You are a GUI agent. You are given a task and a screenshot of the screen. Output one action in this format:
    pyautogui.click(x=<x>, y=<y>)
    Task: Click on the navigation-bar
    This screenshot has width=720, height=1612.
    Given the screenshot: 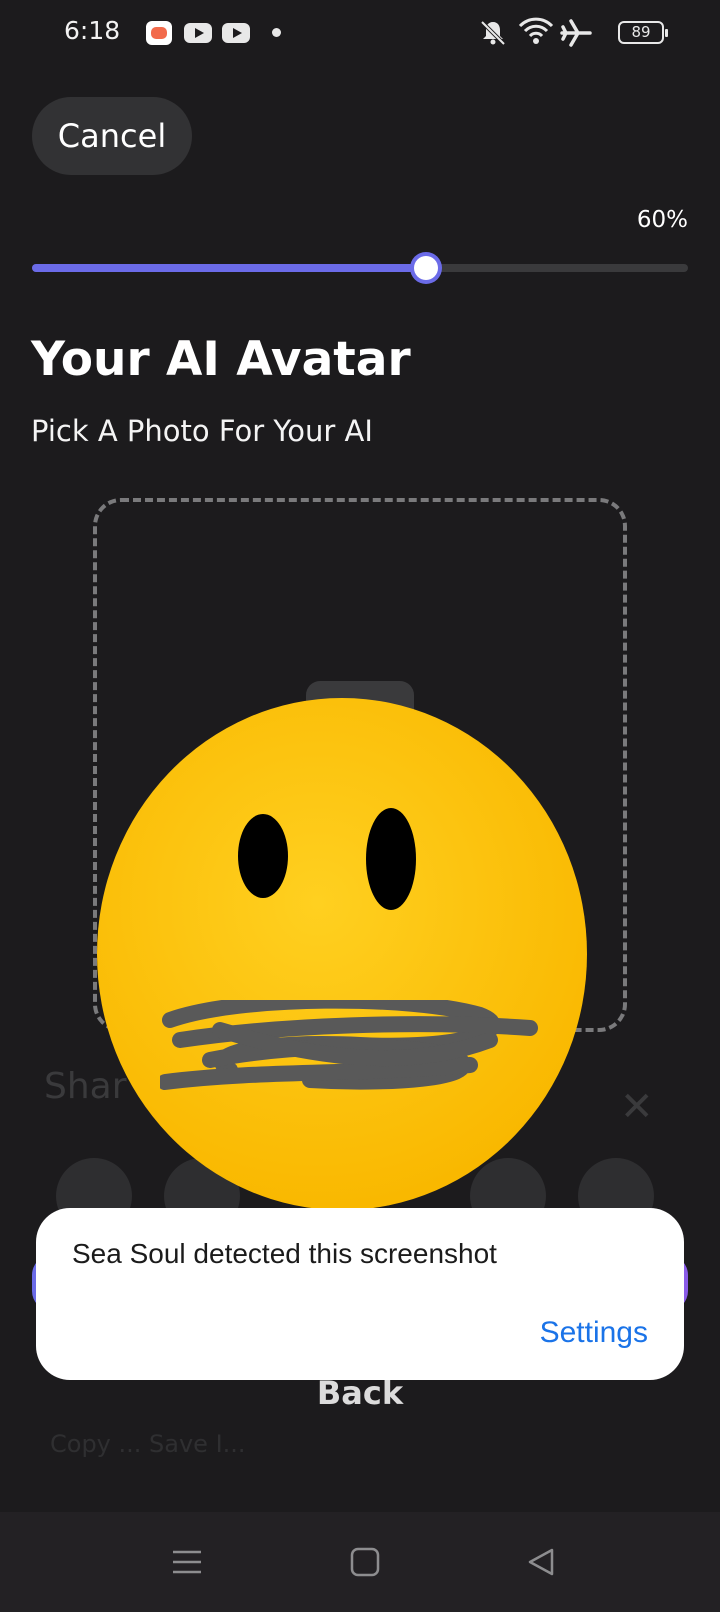 What is the action you would take?
    pyautogui.click(x=360, y=1562)
    